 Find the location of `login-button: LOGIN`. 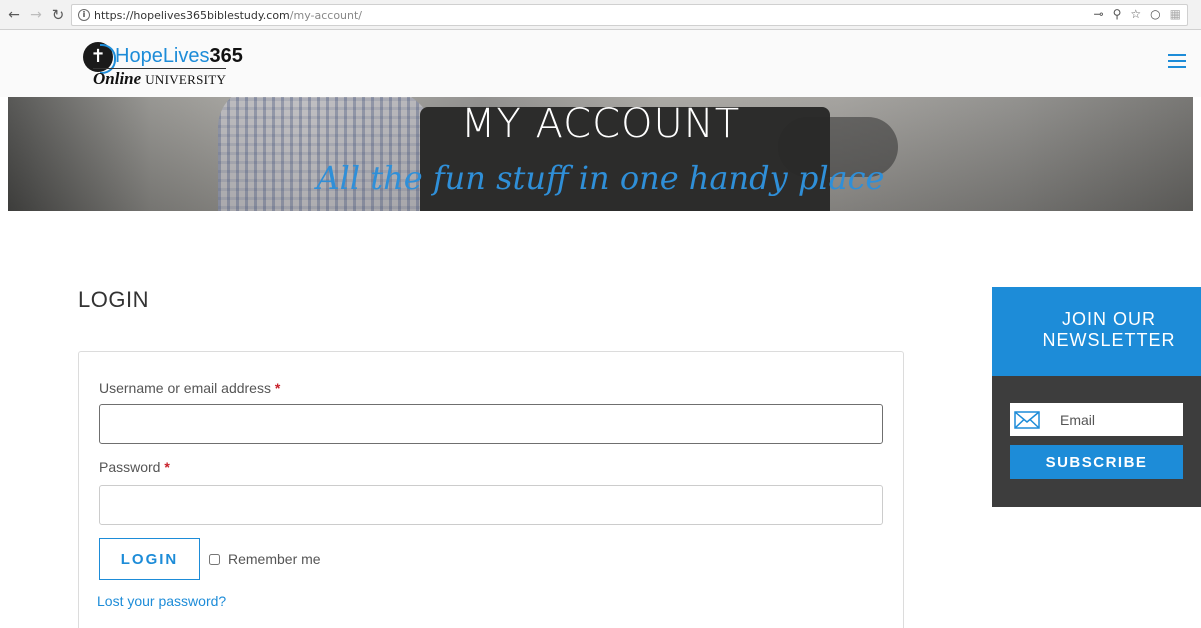

login-button: LOGIN is located at coordinates (149, 559).